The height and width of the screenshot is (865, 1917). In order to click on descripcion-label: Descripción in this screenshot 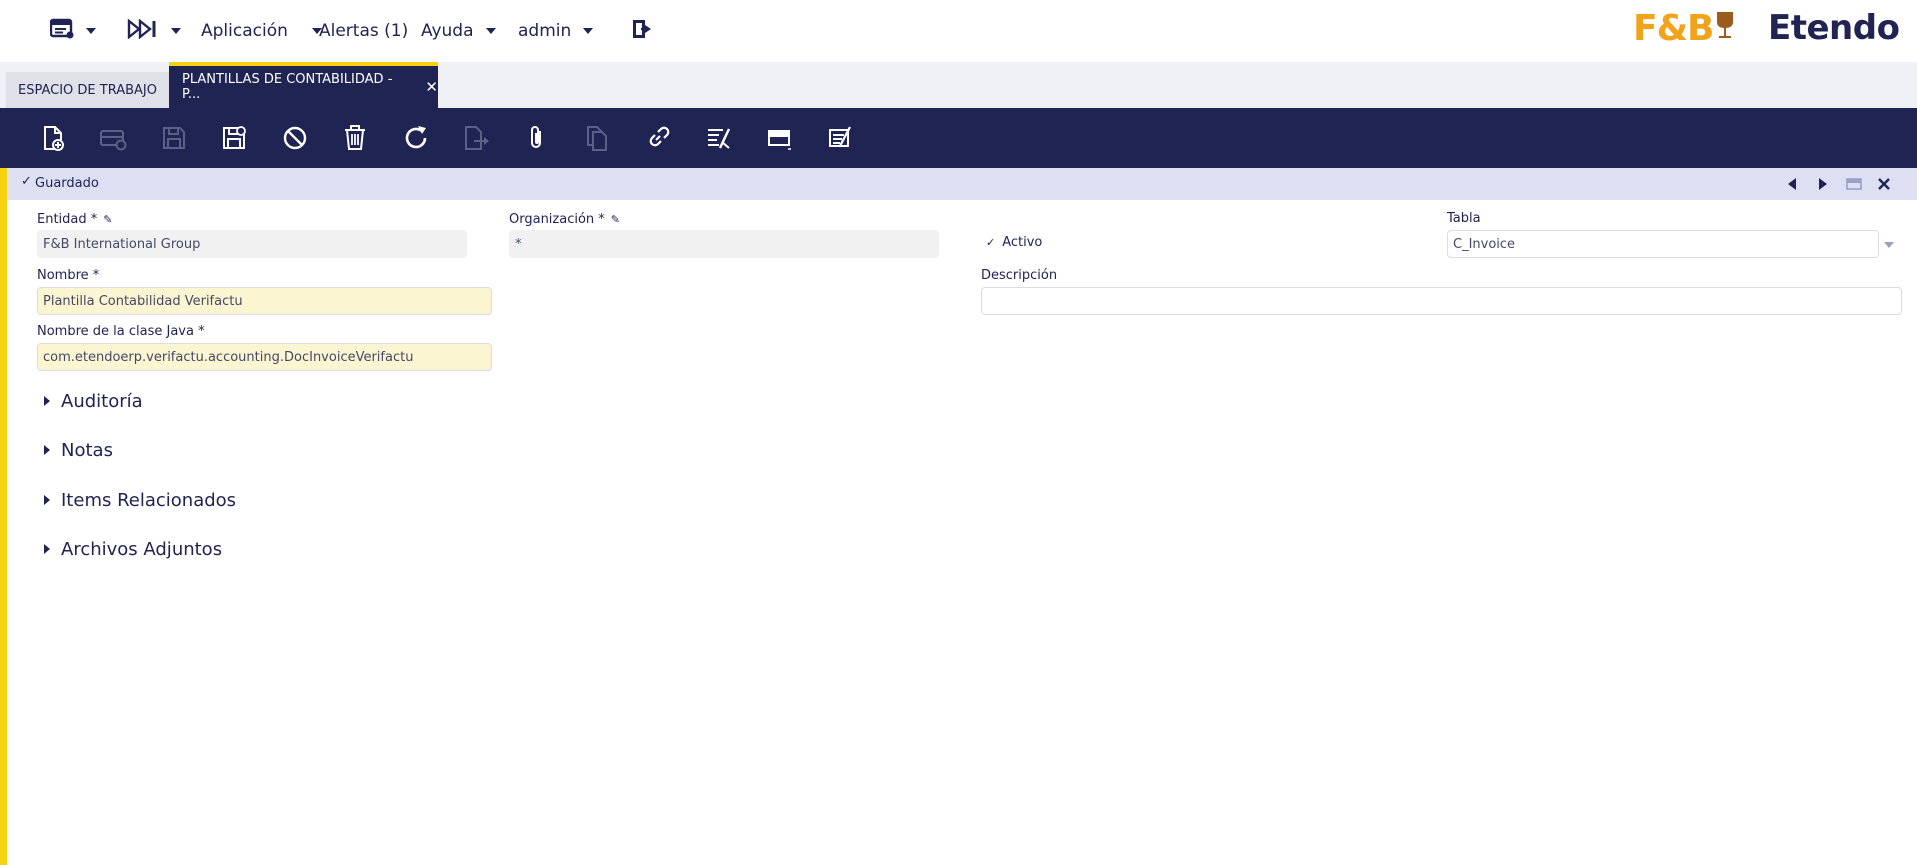, I will do `click(1019, 275)`.